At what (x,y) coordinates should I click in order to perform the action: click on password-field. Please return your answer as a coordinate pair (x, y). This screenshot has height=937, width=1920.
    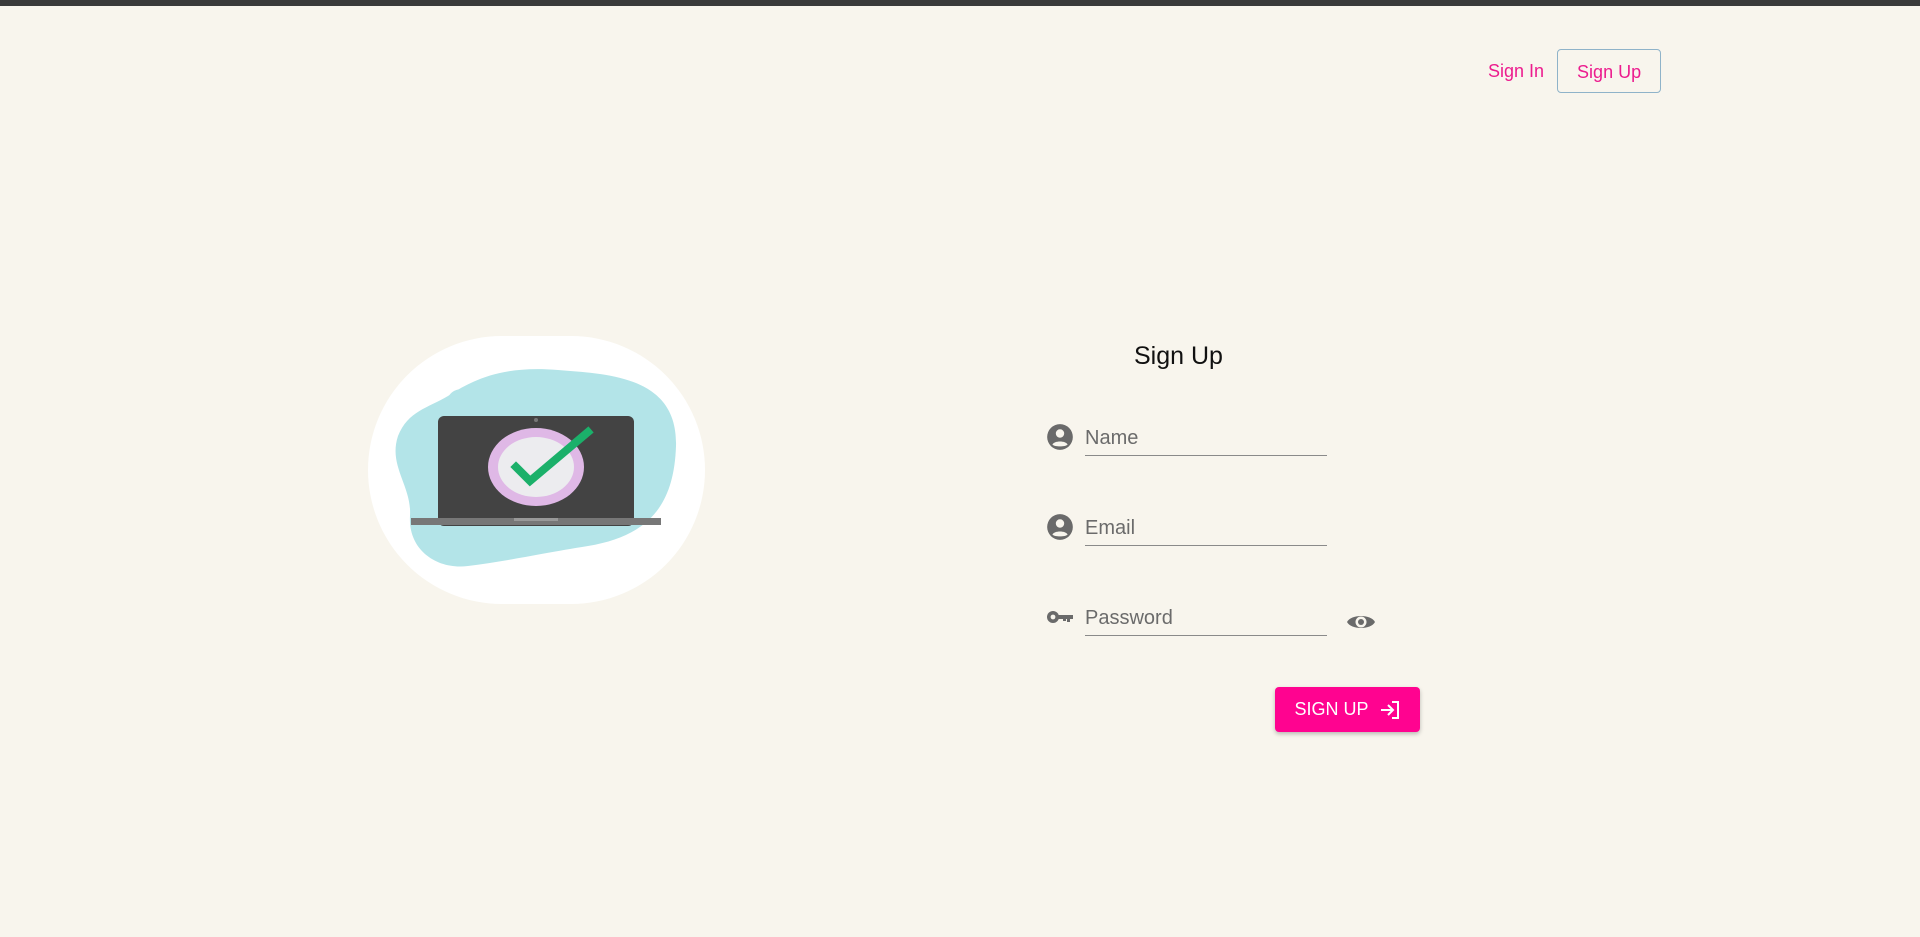
    Looking at the image, I should click on (1230, 620).